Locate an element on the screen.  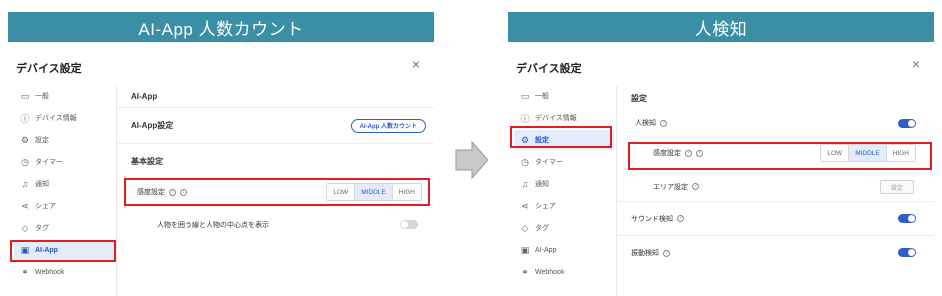
motion-label: 振動検知 is located at coordinates (645, 253).